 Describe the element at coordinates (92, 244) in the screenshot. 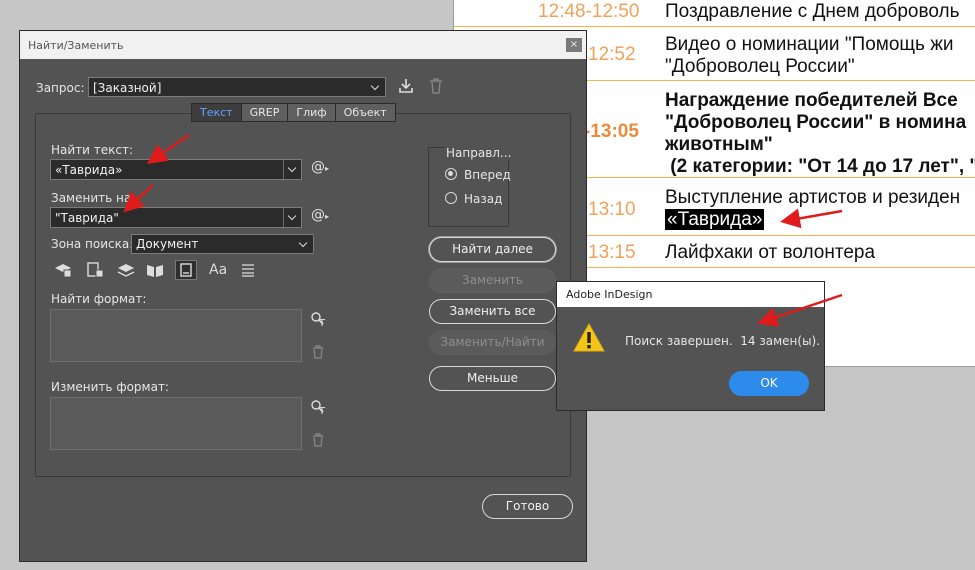

I see `search-scope-label: Зона поиска:` at that location.